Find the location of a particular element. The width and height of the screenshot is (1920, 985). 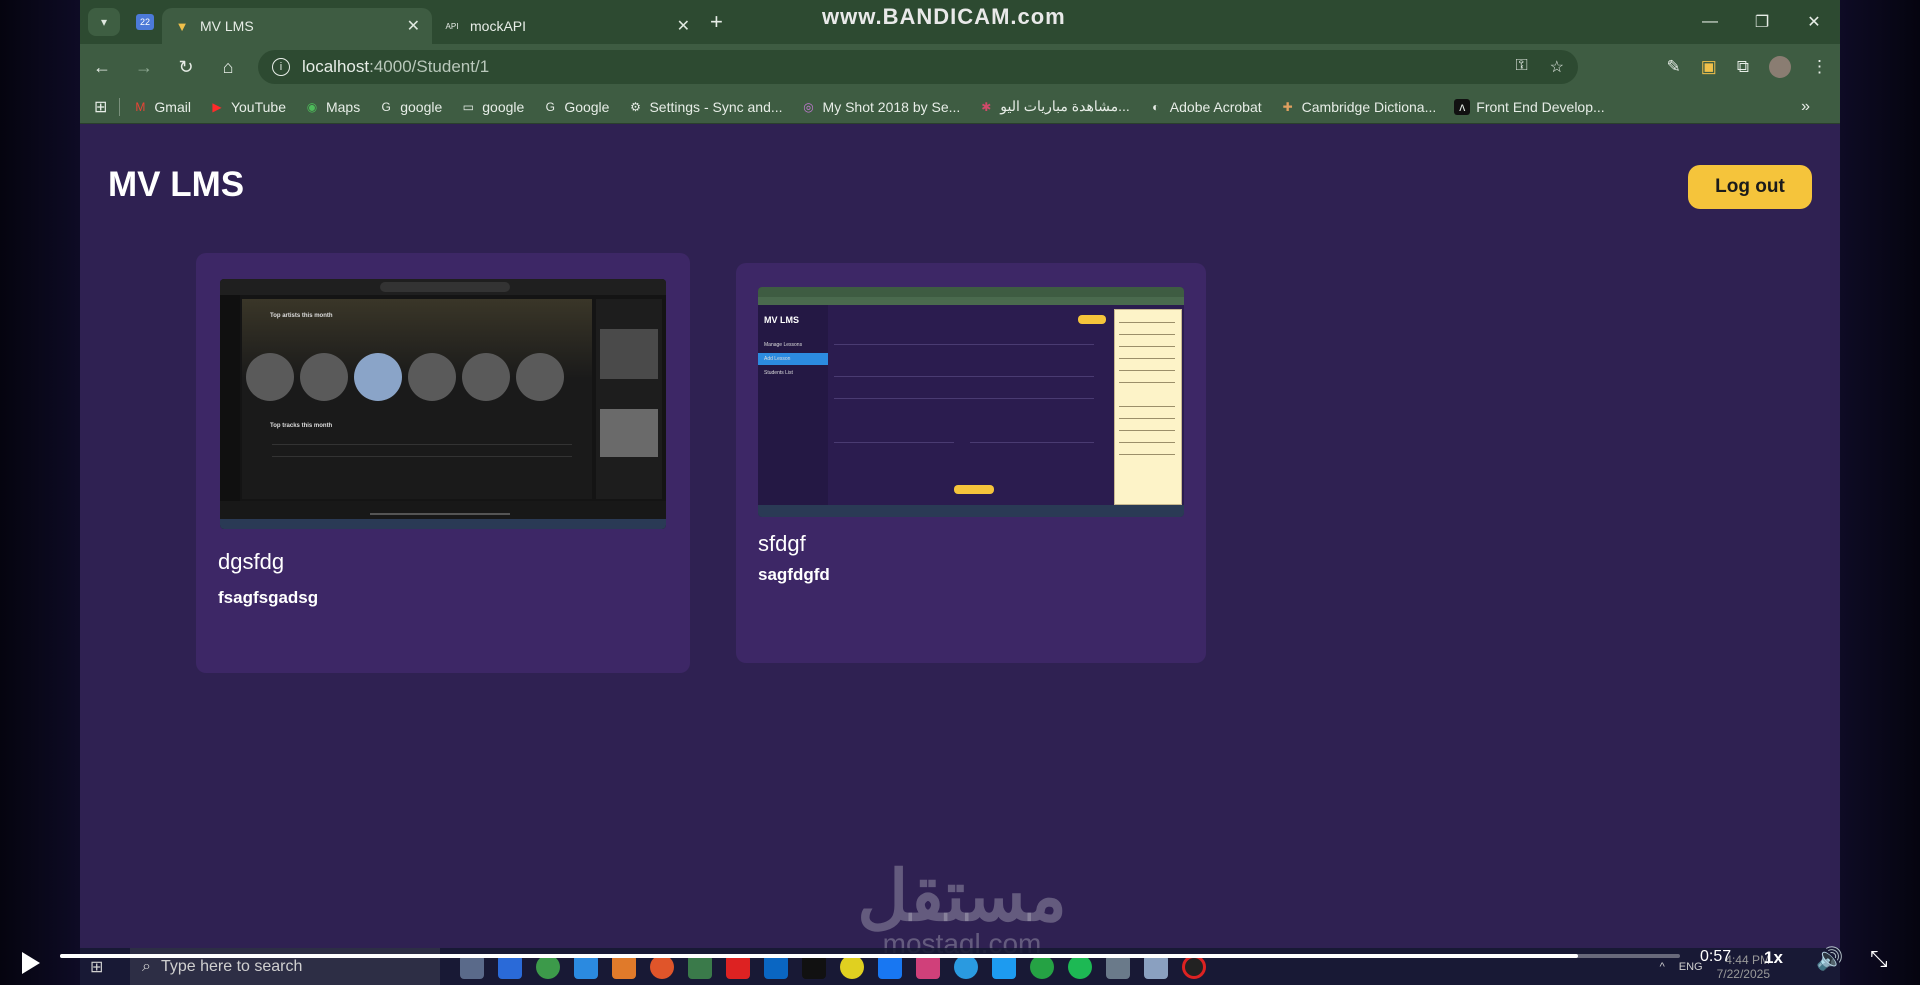

thumb-search-bar is located at coordinates (445, 287).